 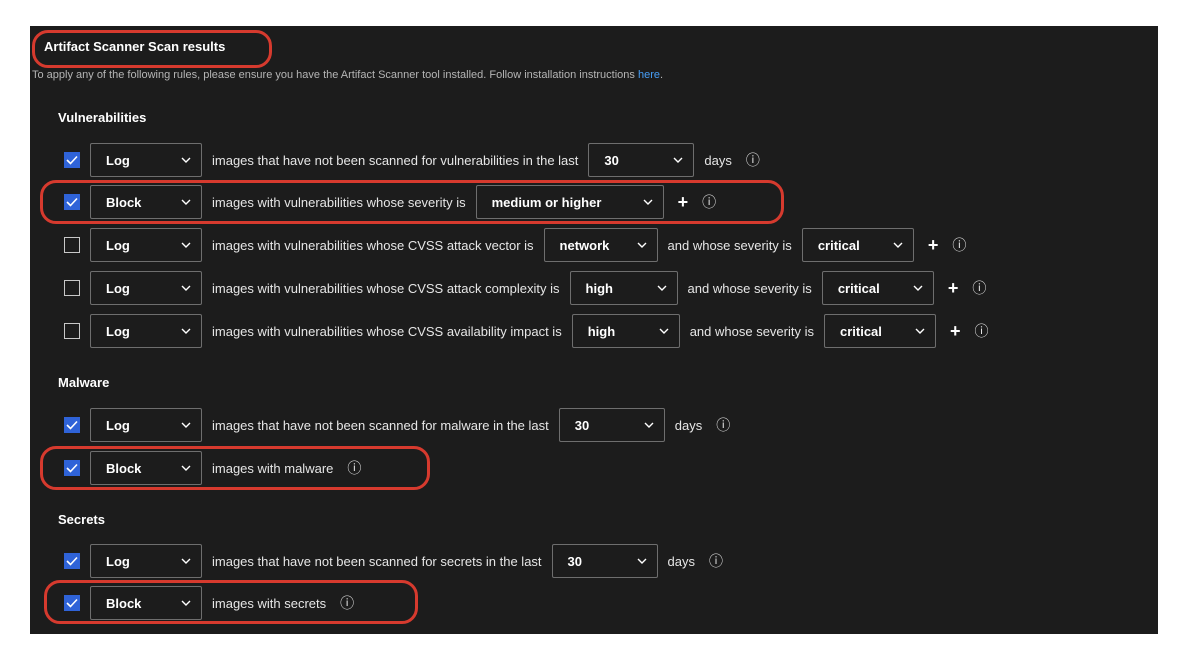 What do you see at coordinates (124, 202) in the screenshot?
I see `action-value: Block` at bounding box center [124, 202].